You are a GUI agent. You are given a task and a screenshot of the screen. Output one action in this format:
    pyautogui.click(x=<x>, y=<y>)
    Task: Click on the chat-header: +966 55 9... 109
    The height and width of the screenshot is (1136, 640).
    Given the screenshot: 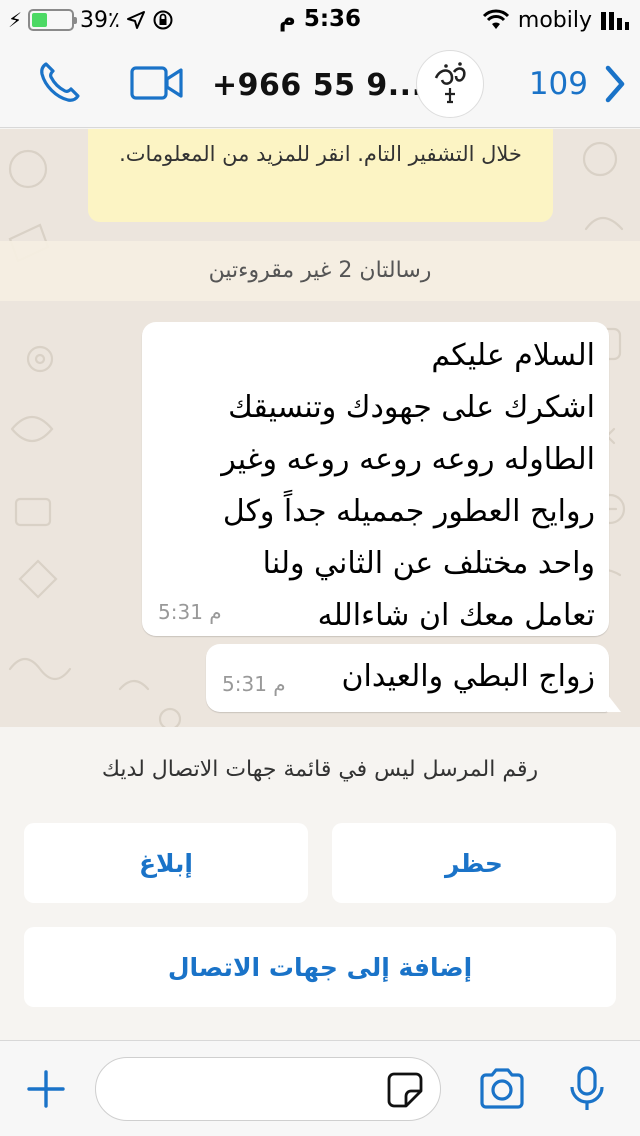 What is the action you would take?
    pyautogui.click(x=320, y=84)
    